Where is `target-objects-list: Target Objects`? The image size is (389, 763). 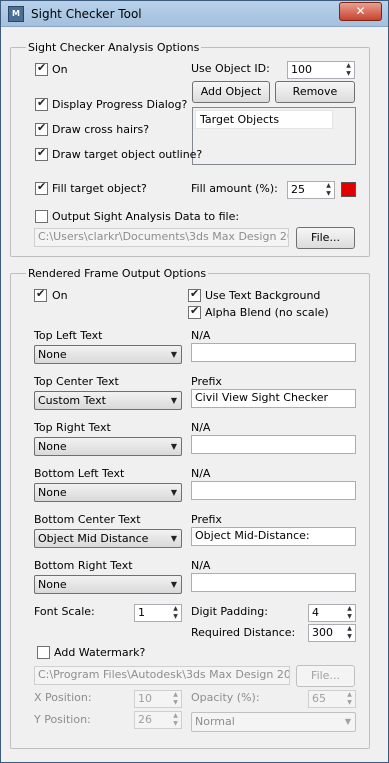
target-objects-list: Target Objects is located at coordinates (274, 136).